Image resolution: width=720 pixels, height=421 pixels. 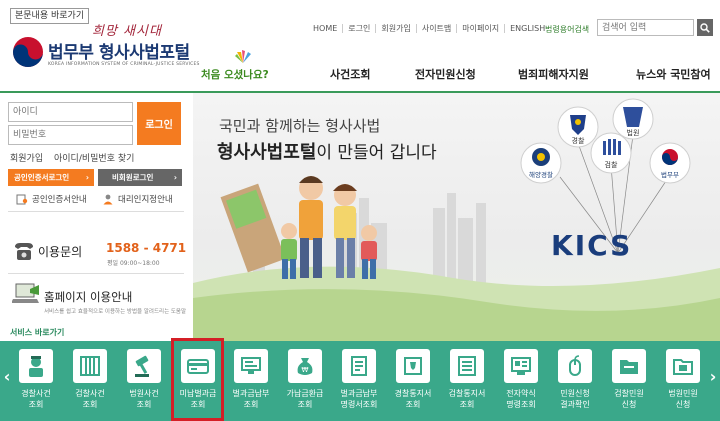 What do you see at coordinates (467, 399) in the screenshot?
I see `service-label: 검찰통지서 조회` at bounding box center [467, 399].